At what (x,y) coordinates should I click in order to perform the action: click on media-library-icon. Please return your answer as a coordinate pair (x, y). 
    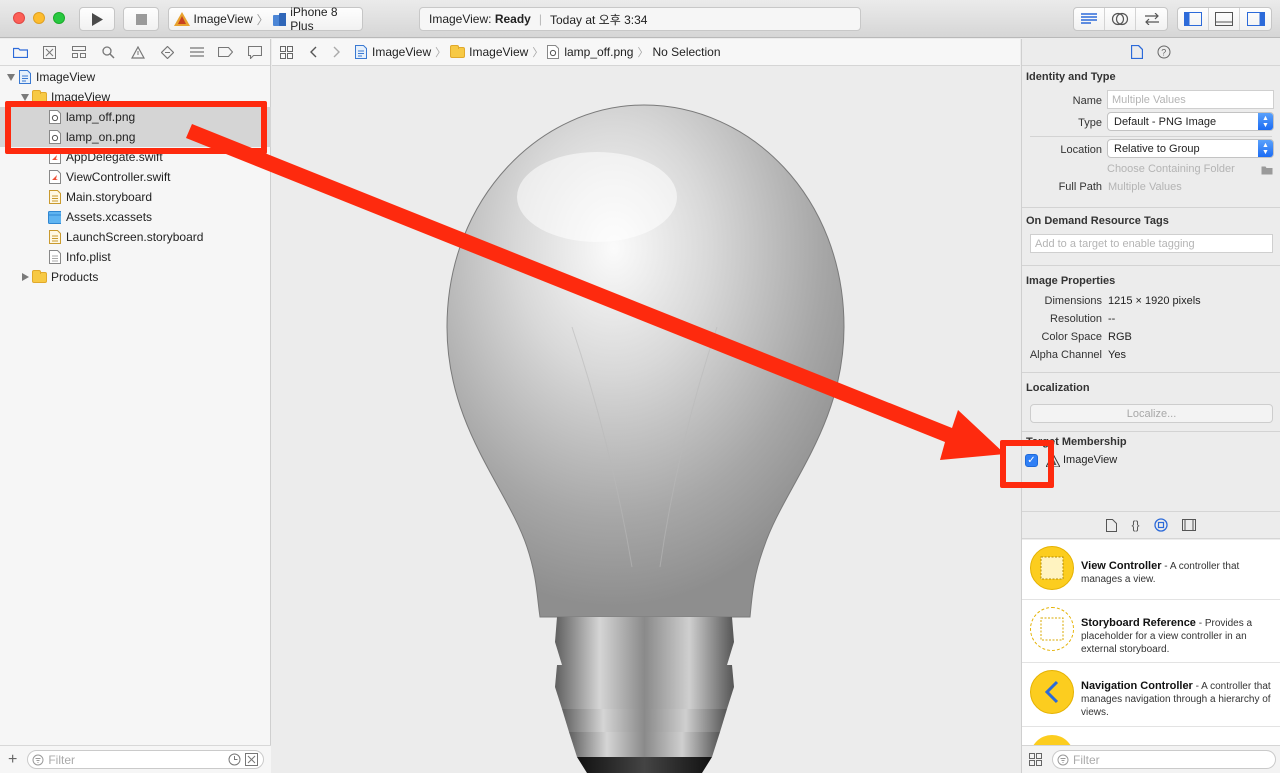
    Looking at the image, I should click on (1188, 525).